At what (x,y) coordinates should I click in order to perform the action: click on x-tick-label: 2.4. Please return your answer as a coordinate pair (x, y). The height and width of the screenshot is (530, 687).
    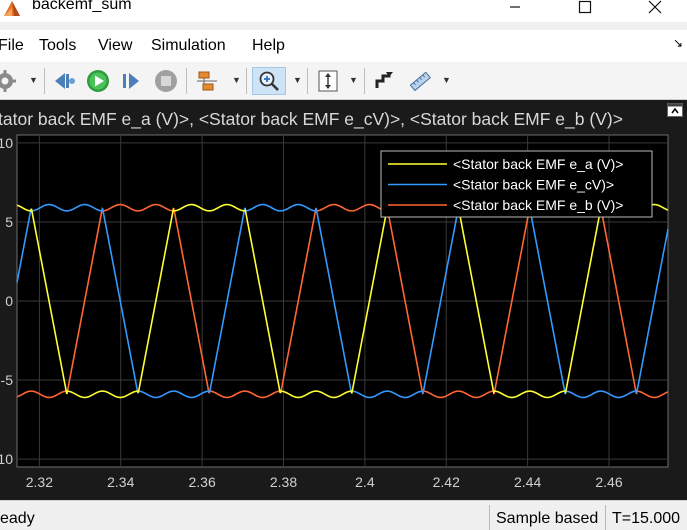
    Looking at the image, I should click on (365, 482).